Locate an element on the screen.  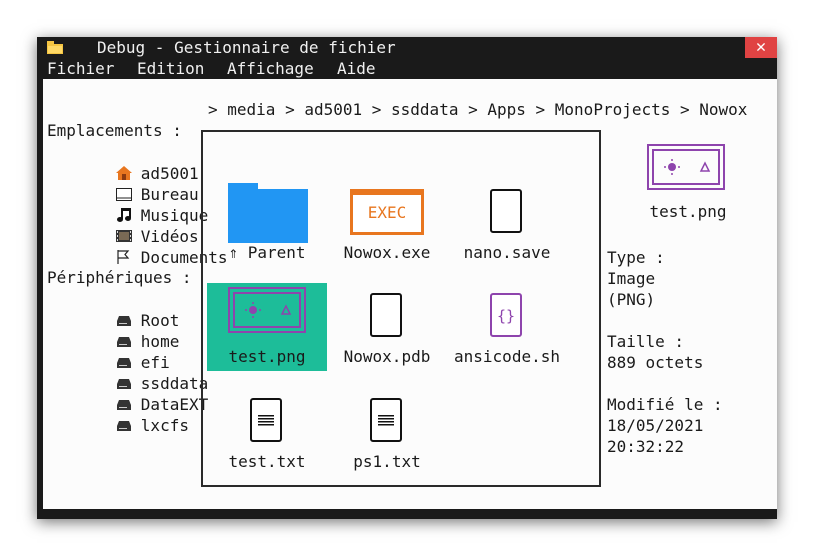
details-size-label: Taille : is located at coordinates (646, 341).